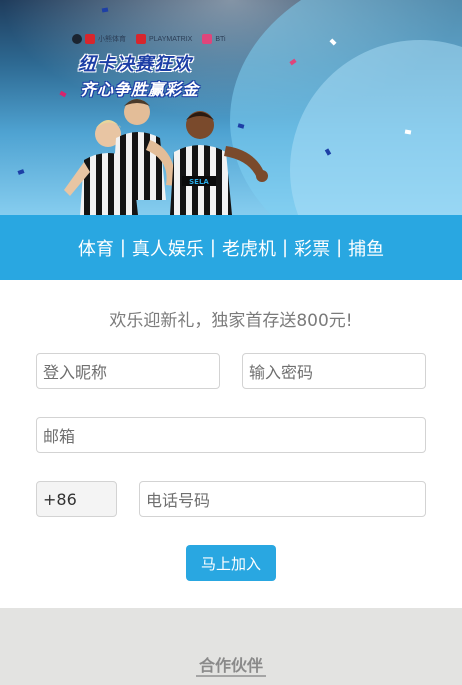 The width and height of the screenshot is (462, 685). Describe the element at coordinates (59, 436) in the screenshot. I see `email-placeholder: 邮箱` at that location.